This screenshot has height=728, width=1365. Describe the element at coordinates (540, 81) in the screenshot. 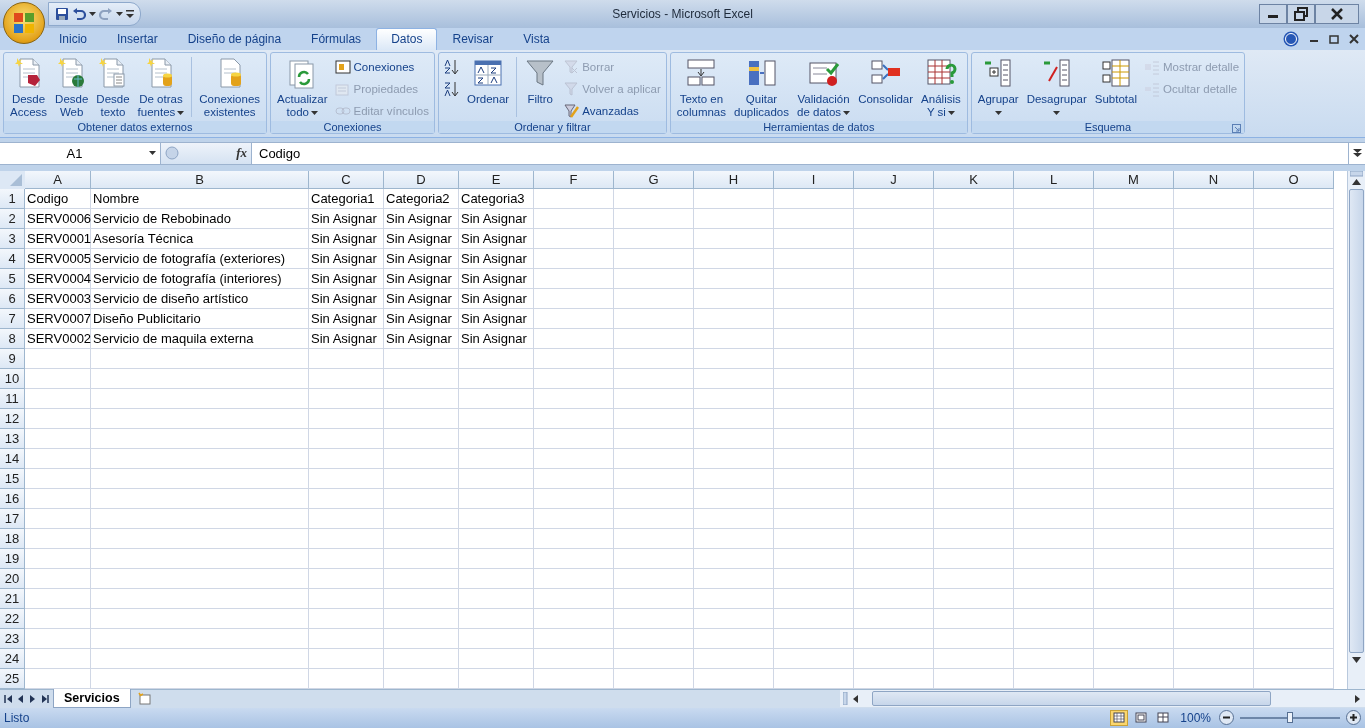

I see `ribbon-button: Filtro` at that location.